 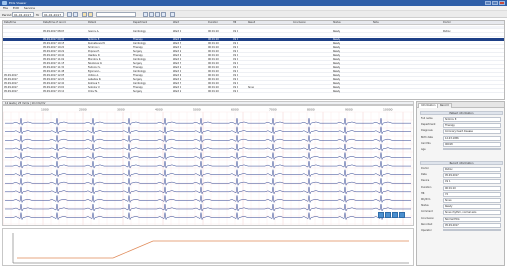 I want to click on table-cell: Ward 3, so click(x=177, y=43).